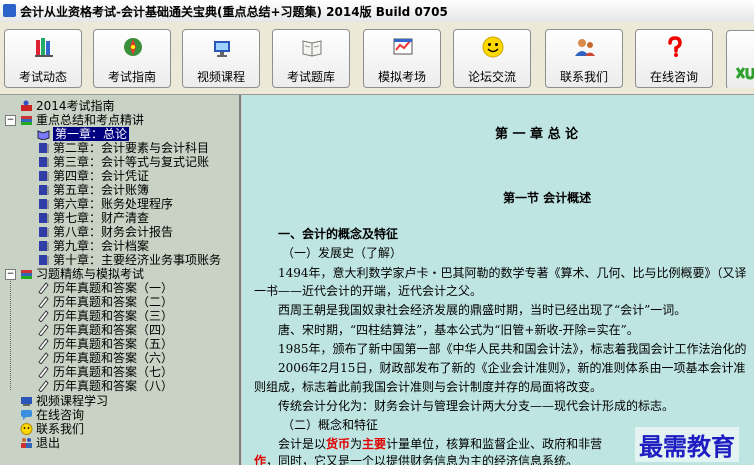 This screenshot has height=465, width=754. What do you see at coordinates (338, 234) in the screenshot?
I see `heading-concept: 一、会计的概念及特征` at bounding box center [338, 234].